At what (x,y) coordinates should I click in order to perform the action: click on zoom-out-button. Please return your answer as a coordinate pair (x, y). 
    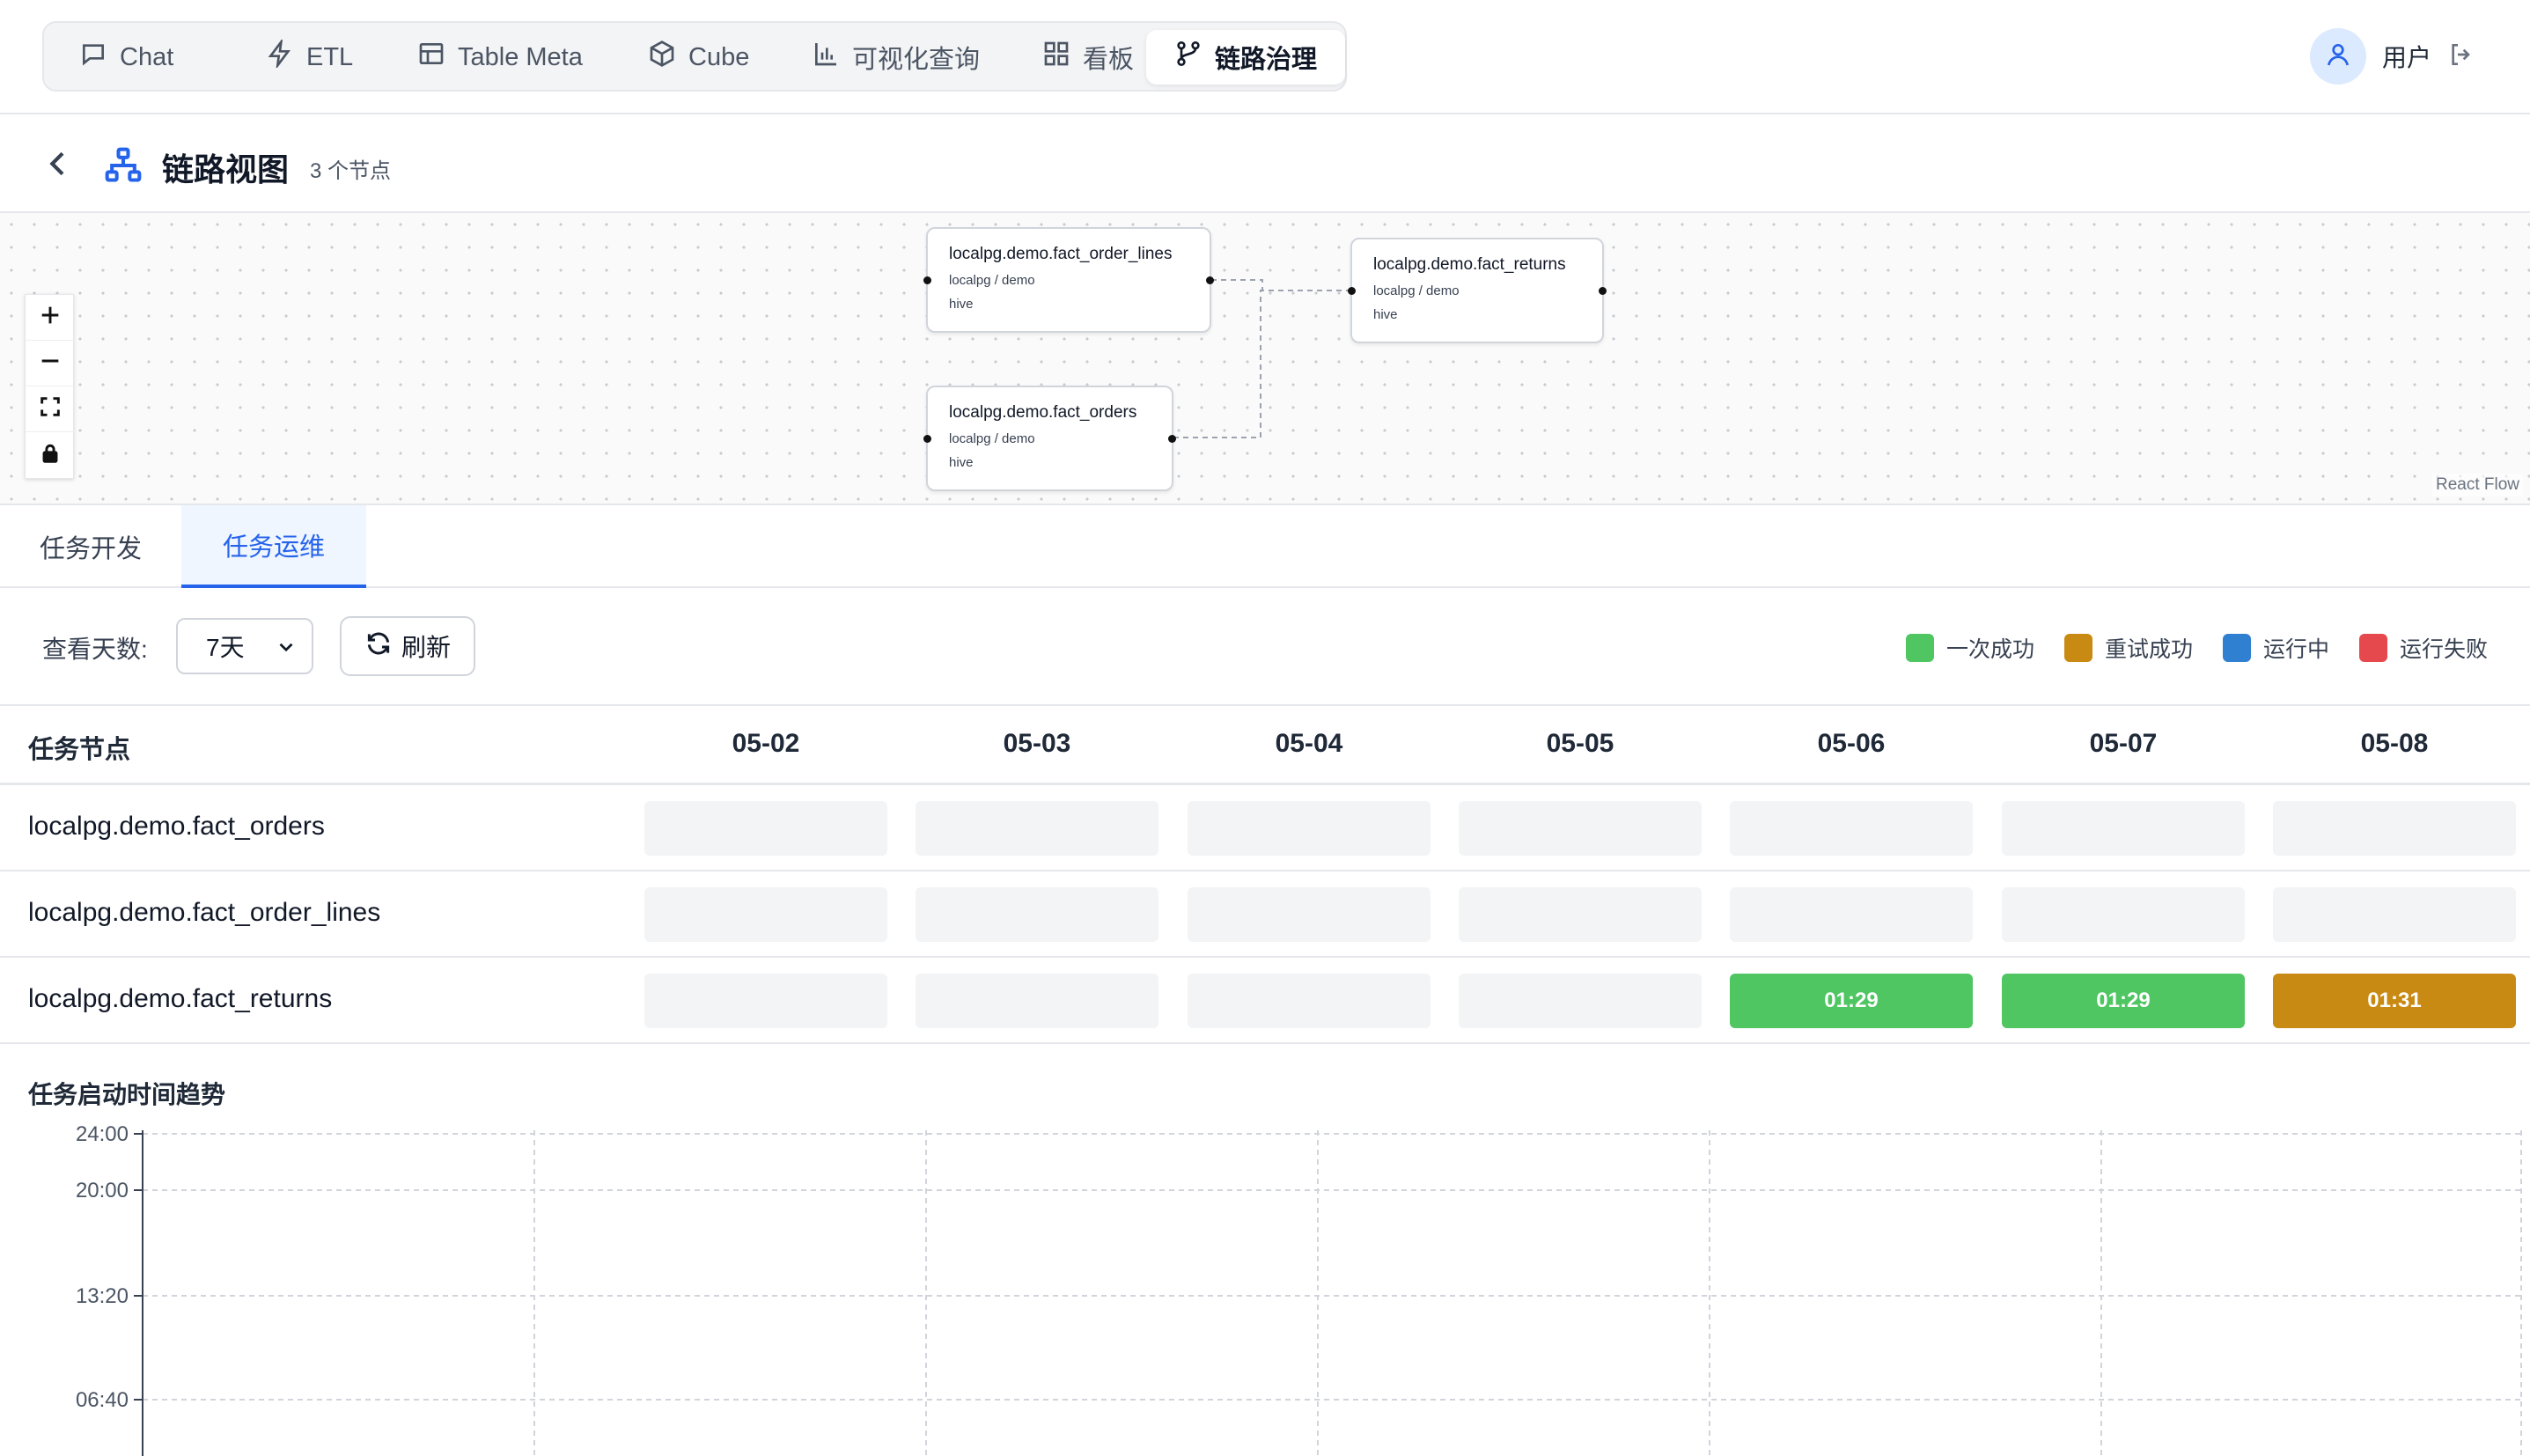
    Looking at the image, I should click on (51, 363).